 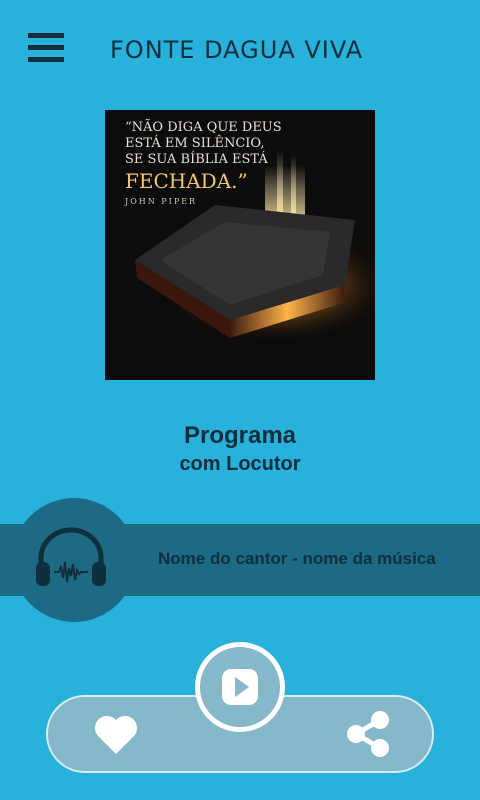 What do you see at coordinates (71, 556) in the screenshot?
I see `headphones-icon` at bounding box center [71, 556].